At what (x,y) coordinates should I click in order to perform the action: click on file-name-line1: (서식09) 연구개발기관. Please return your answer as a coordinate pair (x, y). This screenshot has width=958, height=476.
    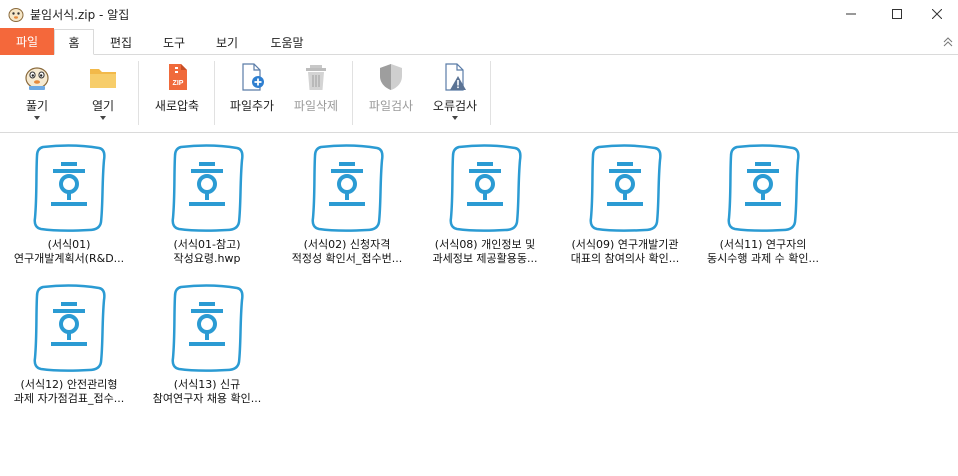
    Looking at the image, I should click on (625, 244).